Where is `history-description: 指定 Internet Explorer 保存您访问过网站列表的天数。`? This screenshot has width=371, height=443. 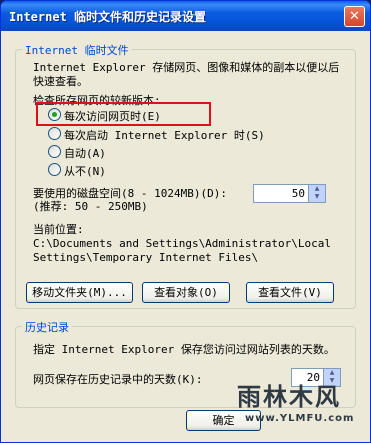 history-description: 指定 Internet Explorer 保存您访问过网站列表的天数。 is located at coordinates (184, 349).